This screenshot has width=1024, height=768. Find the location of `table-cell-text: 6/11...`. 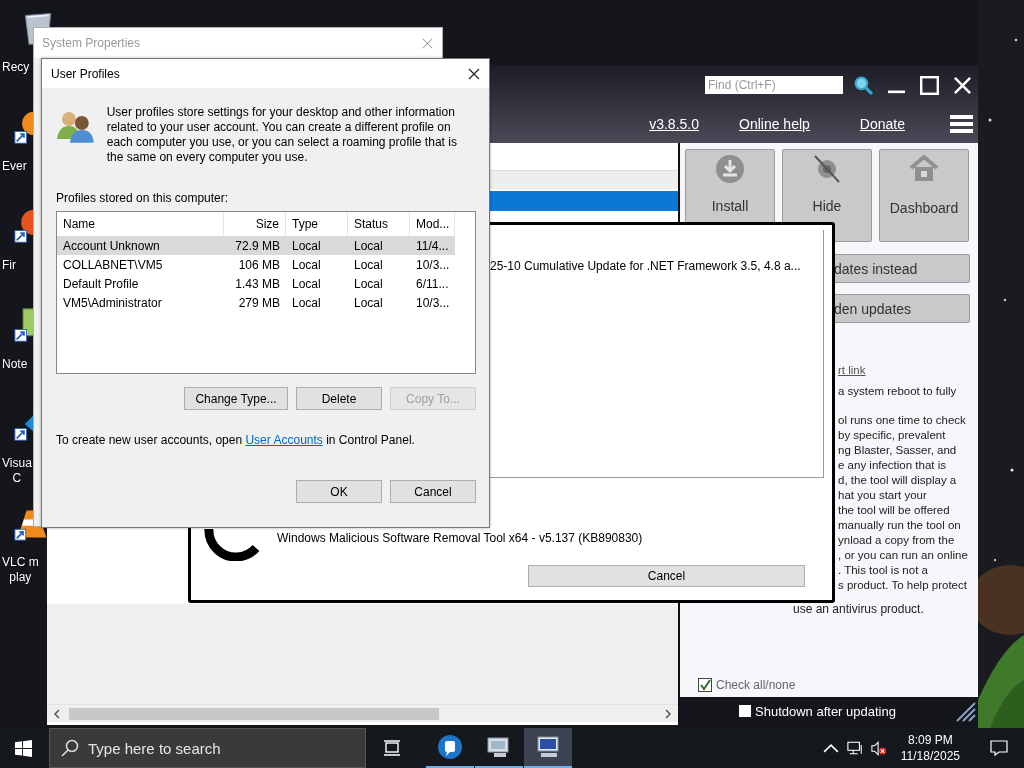

table-cell-text: 6/11... is located at coordinates (432, 283).